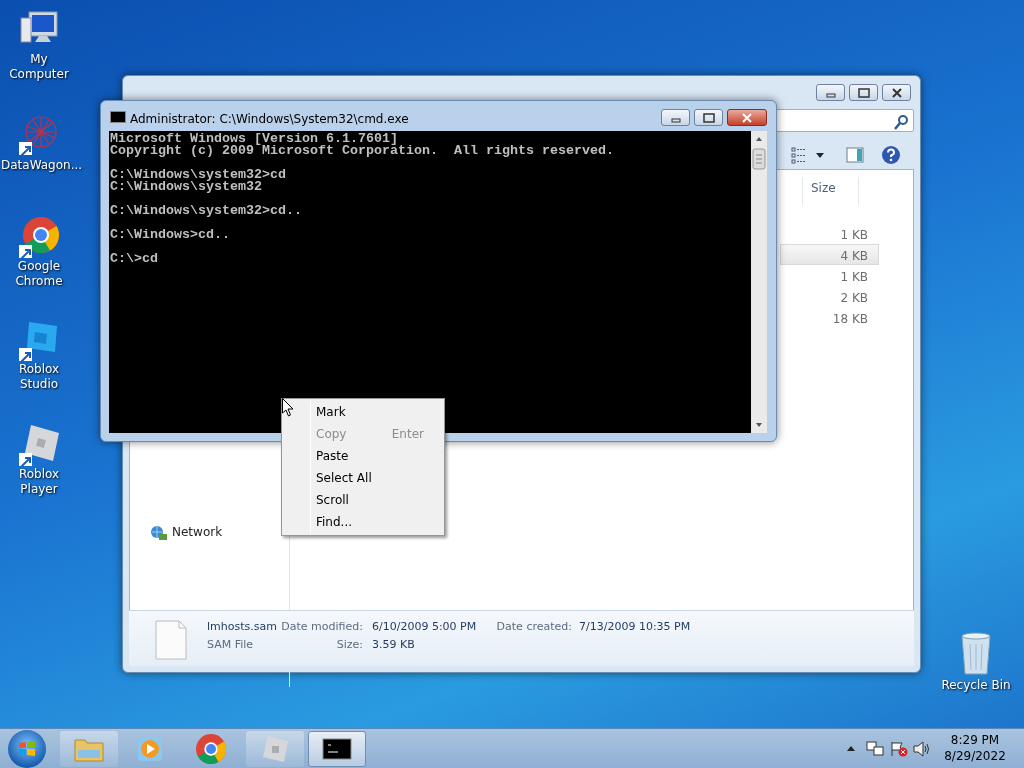 The height and width of the screenshot is (768, 1024). I want to click on size-cell-text: 18 KB, so click(850, 319).